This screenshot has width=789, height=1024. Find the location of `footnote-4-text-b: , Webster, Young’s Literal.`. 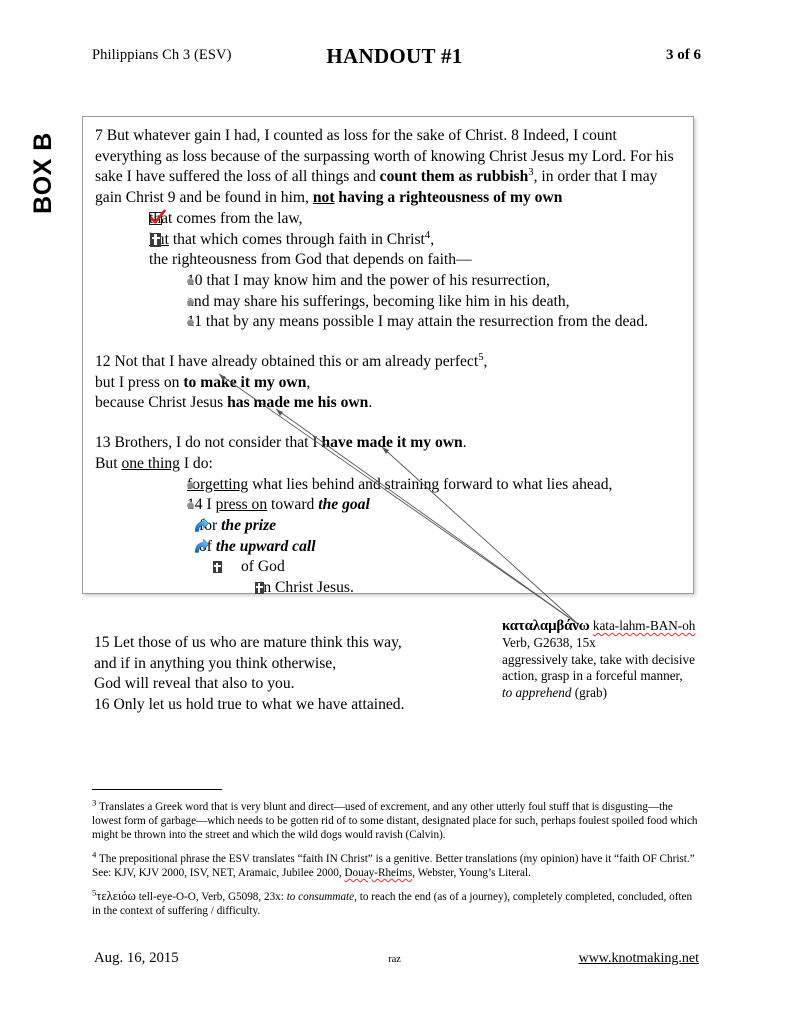

footnote-4-text-b: , Webster, Young’s Literal. is located at coordinates (471, 872).